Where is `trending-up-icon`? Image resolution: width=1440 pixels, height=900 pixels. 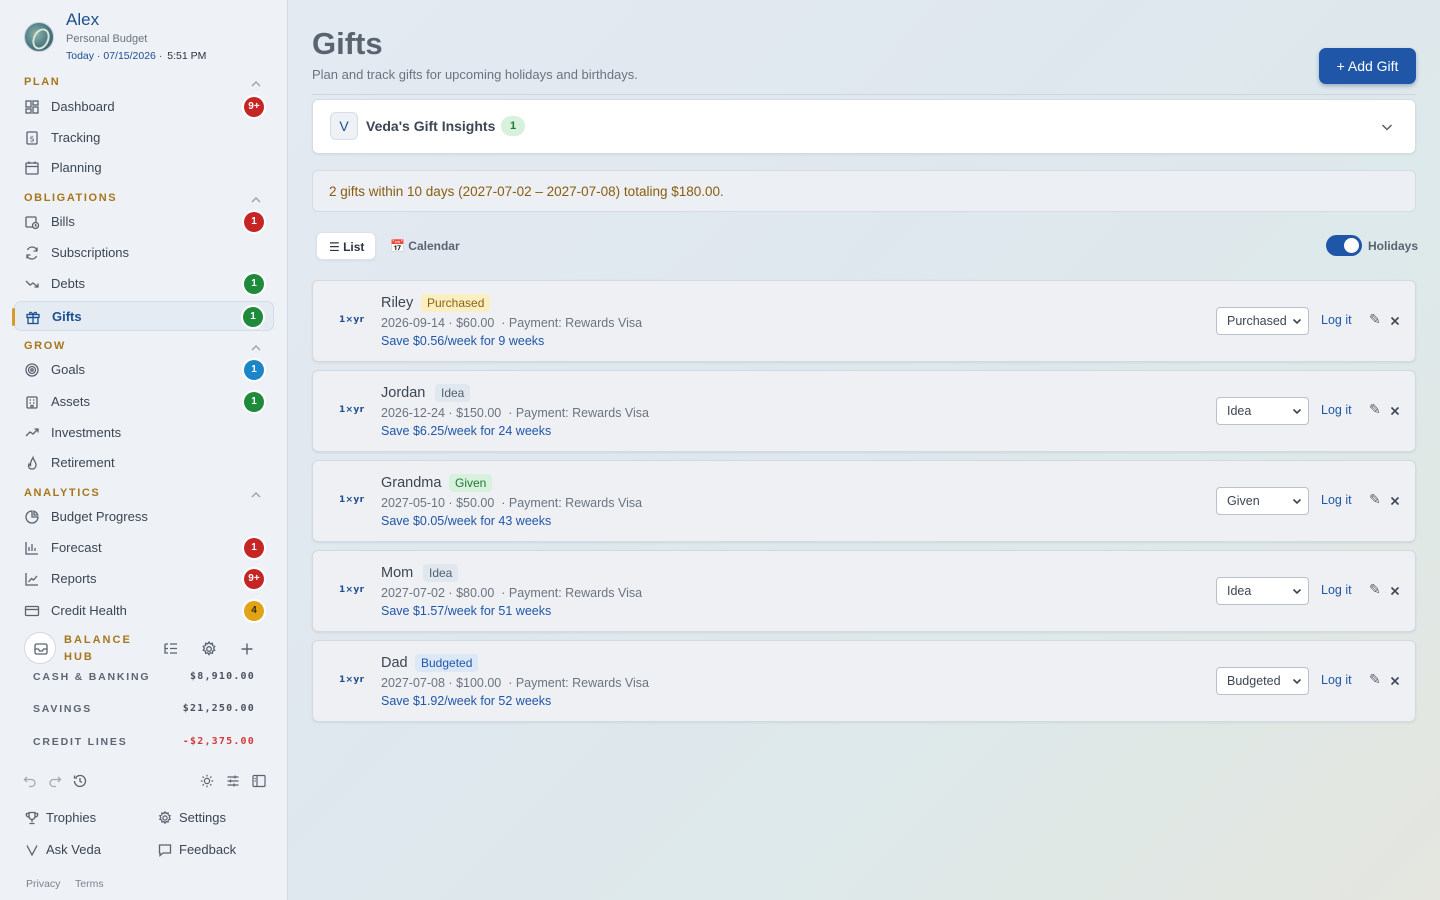
trending-up-icon is located at coordinates (32, 433).